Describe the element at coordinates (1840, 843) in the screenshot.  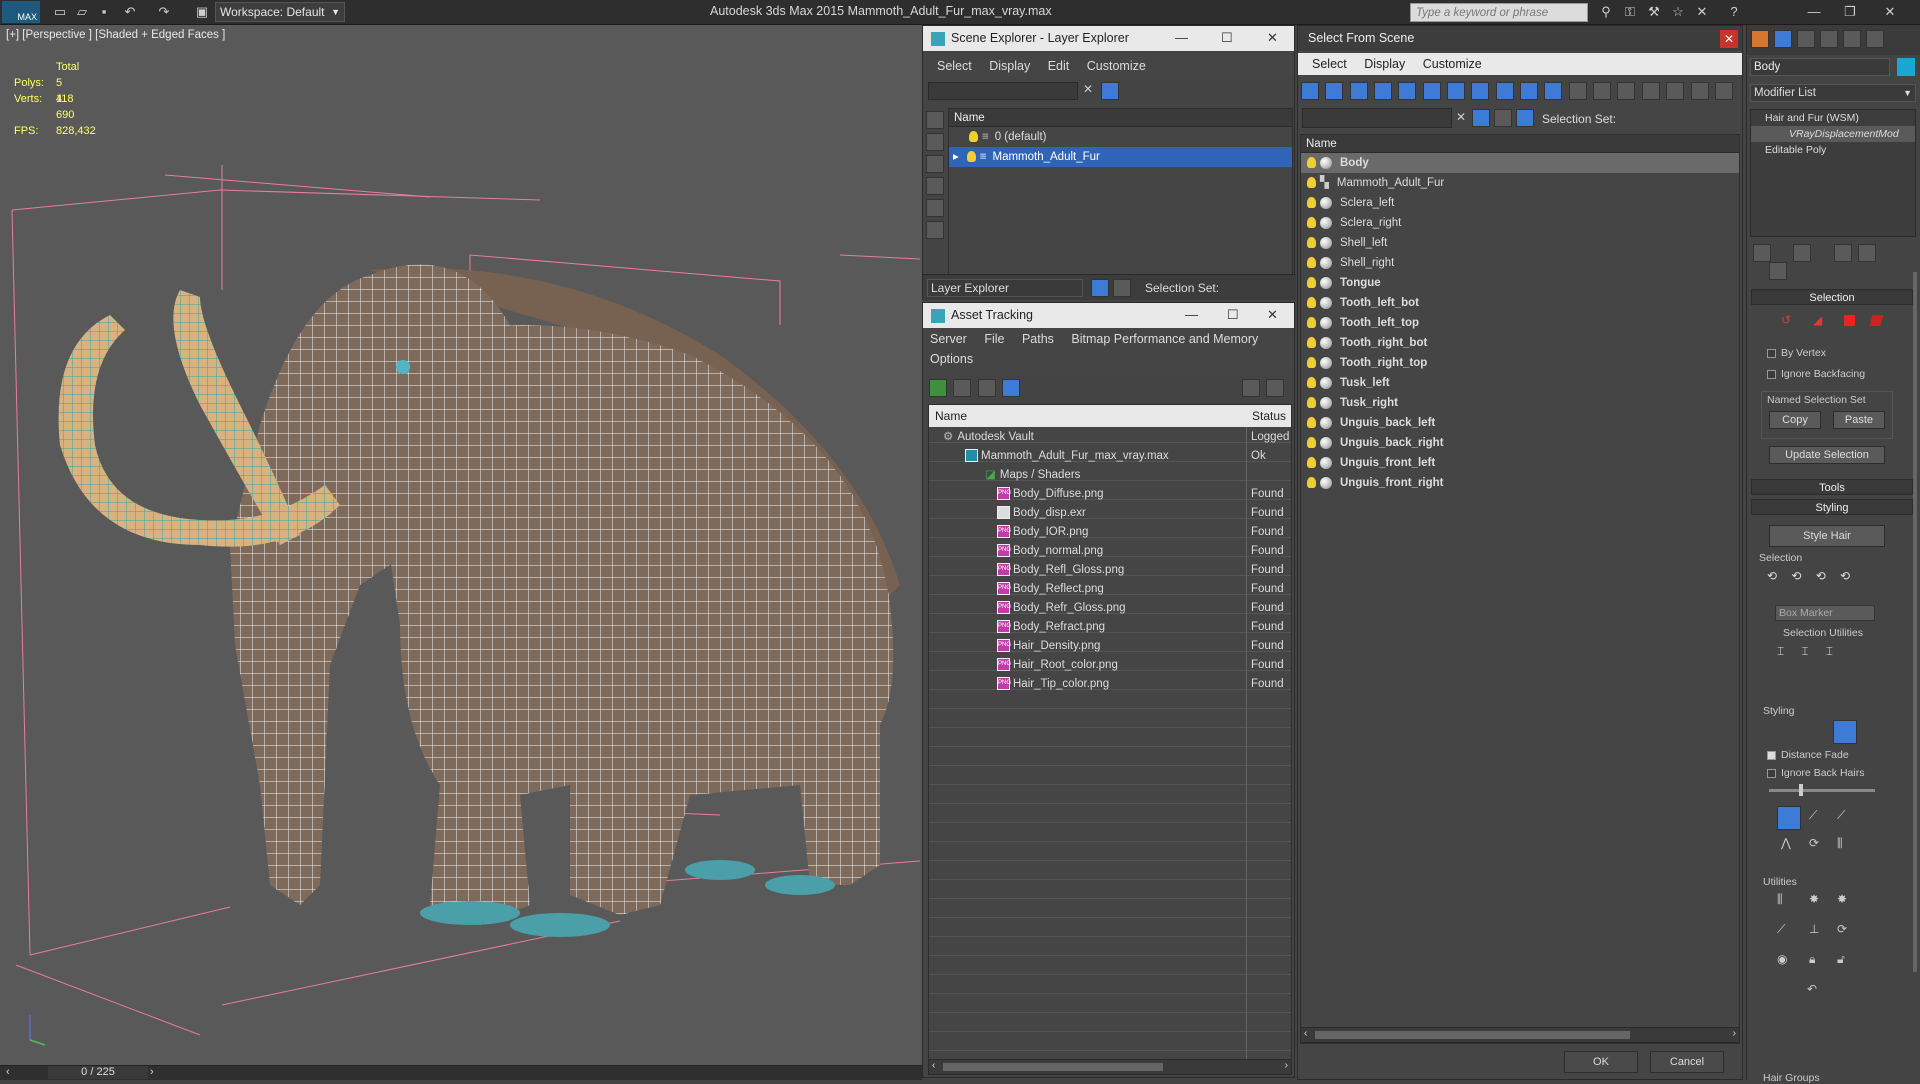
I see `scale-tool-icon: ⫼` at that location.